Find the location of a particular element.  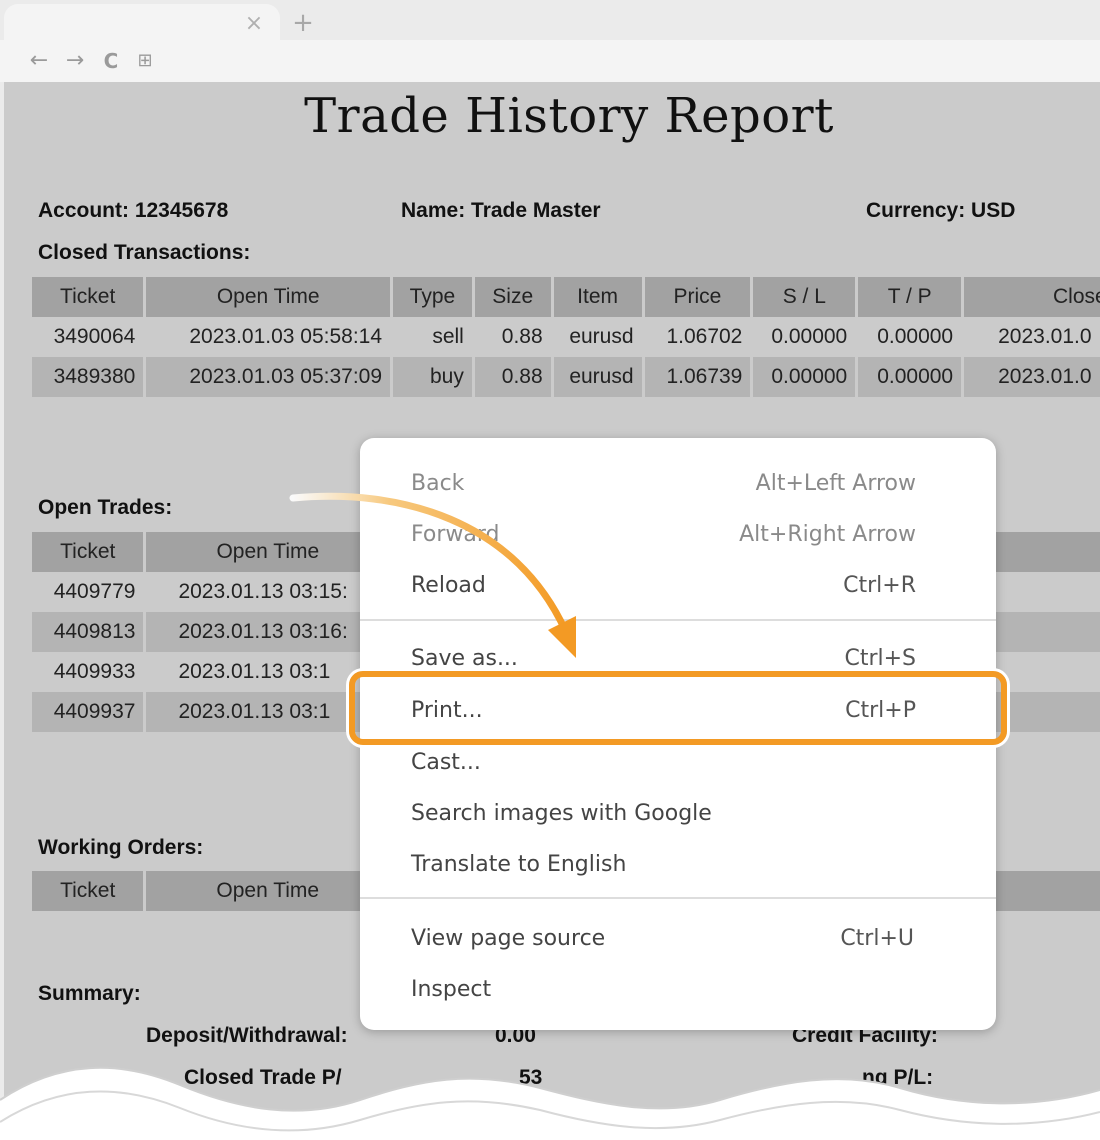

torn-edge-decoration is located at coordinates (550, 1103).